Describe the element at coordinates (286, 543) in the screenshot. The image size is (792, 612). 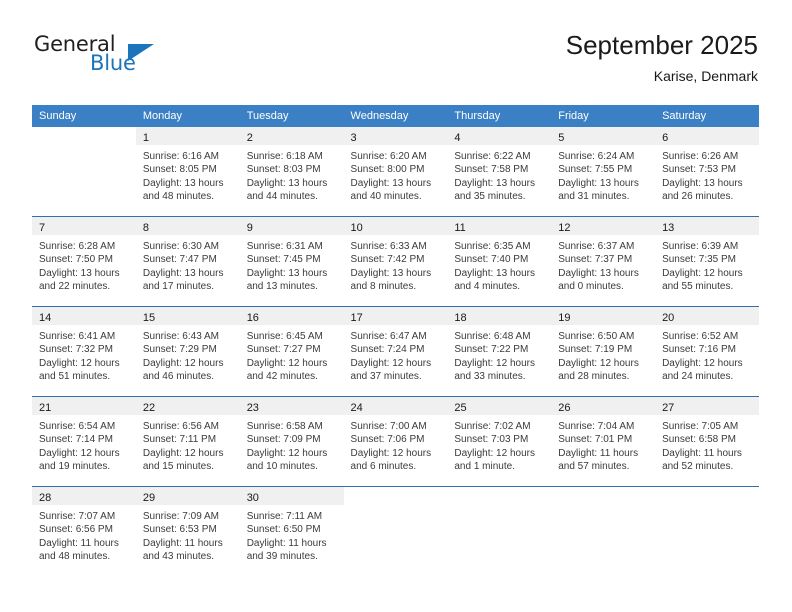
I see `day-detail-line: Daylight: 11 hours` at that location.